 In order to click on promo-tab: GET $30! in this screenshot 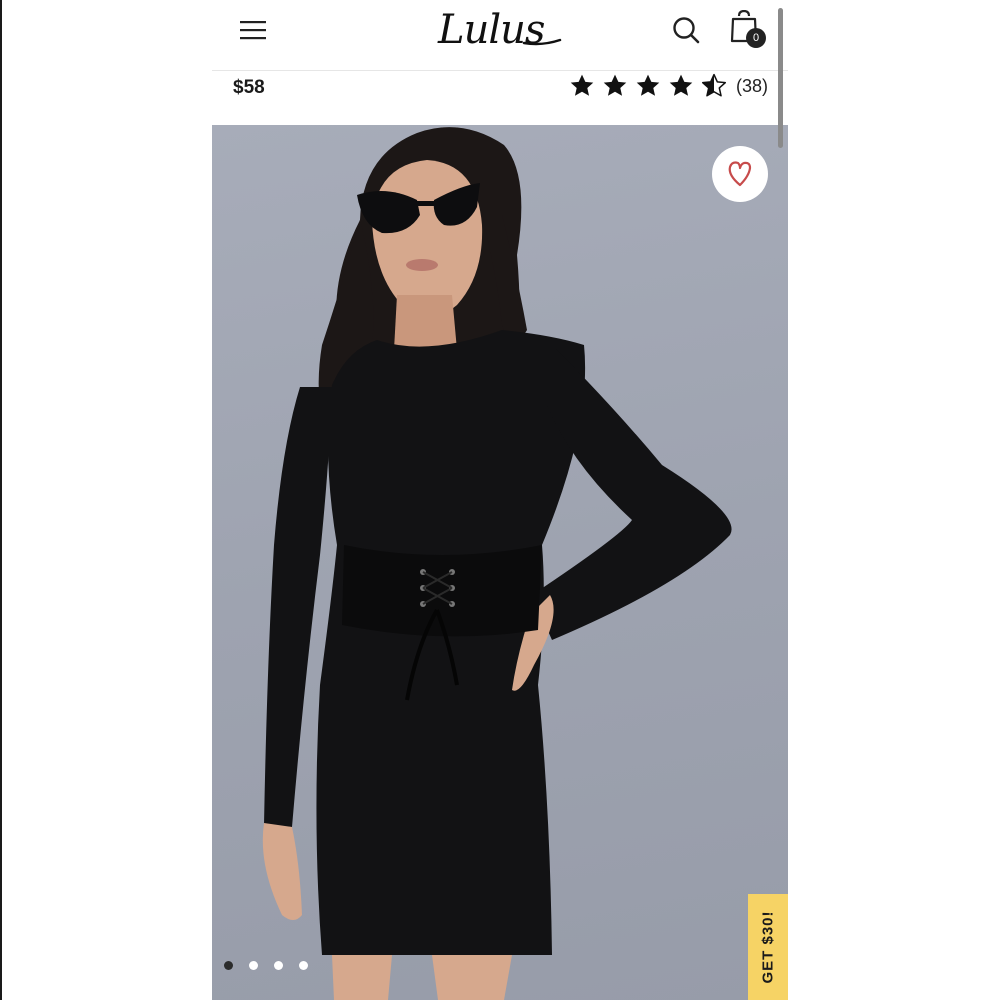, I will do `click(768, 947)`.